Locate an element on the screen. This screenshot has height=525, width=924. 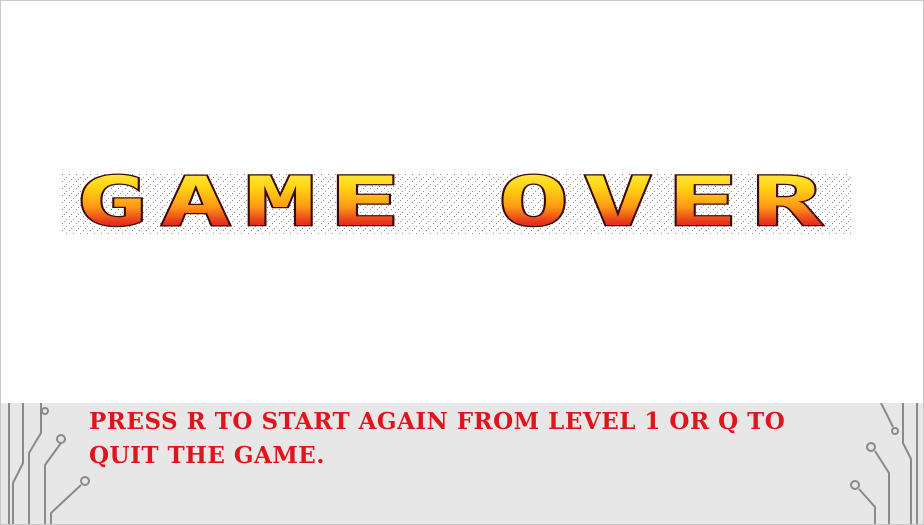
game-over-title: GAME OVER is located at coordinates (456, 203).